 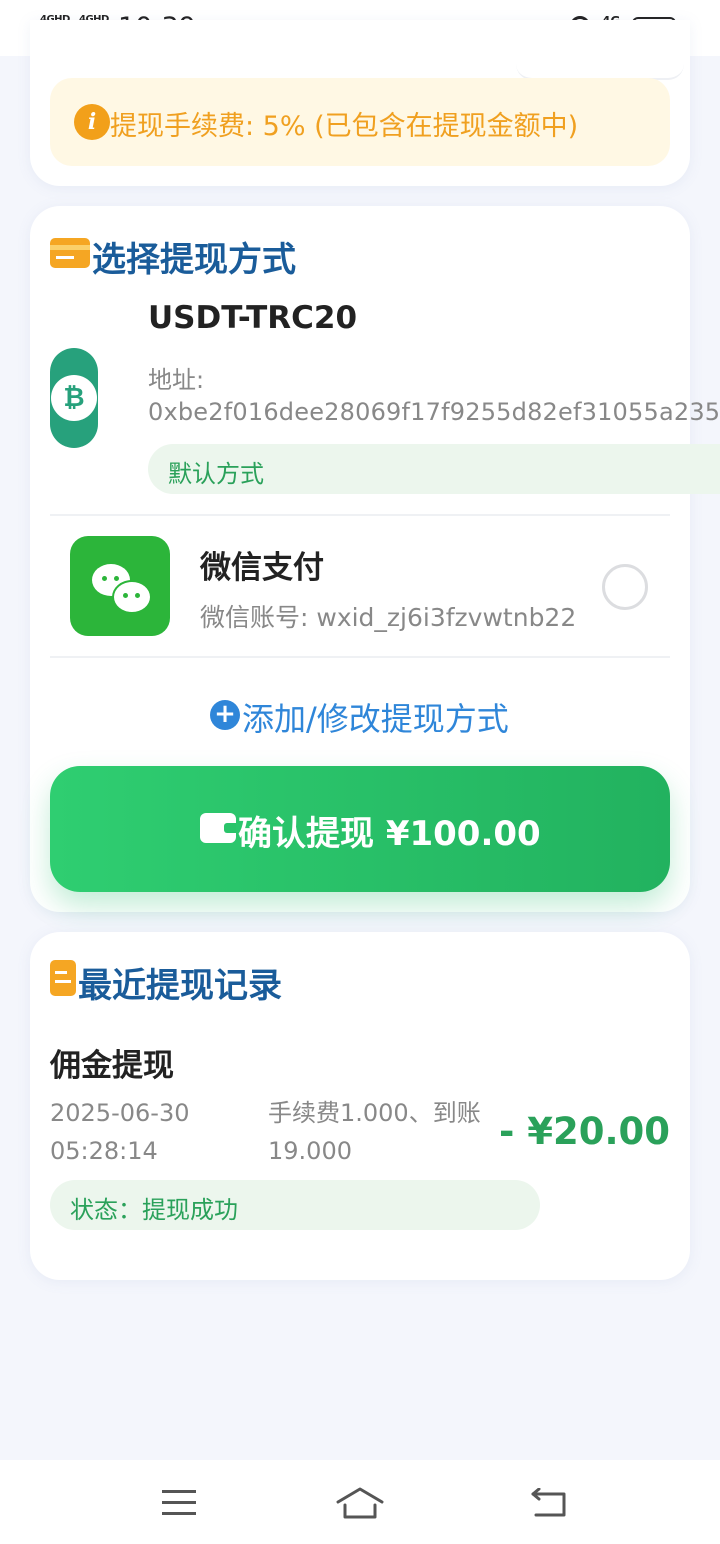 I want to click on method-section-title: 选择提现方式, so click(x=194, y=260).